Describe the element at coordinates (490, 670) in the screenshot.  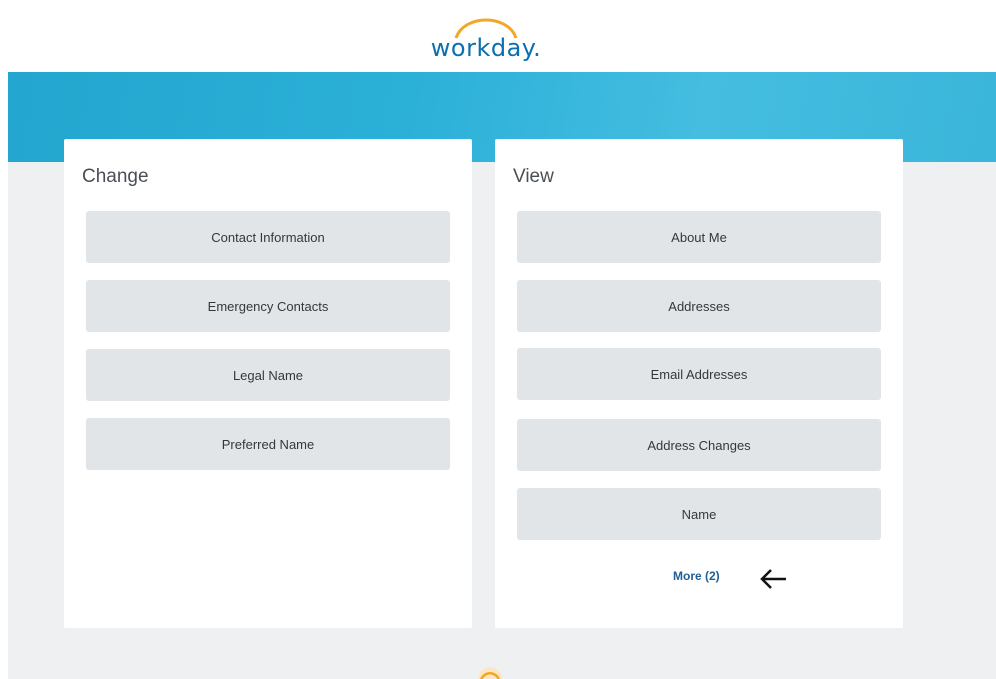
I see `workday-mark-icon` at that location.